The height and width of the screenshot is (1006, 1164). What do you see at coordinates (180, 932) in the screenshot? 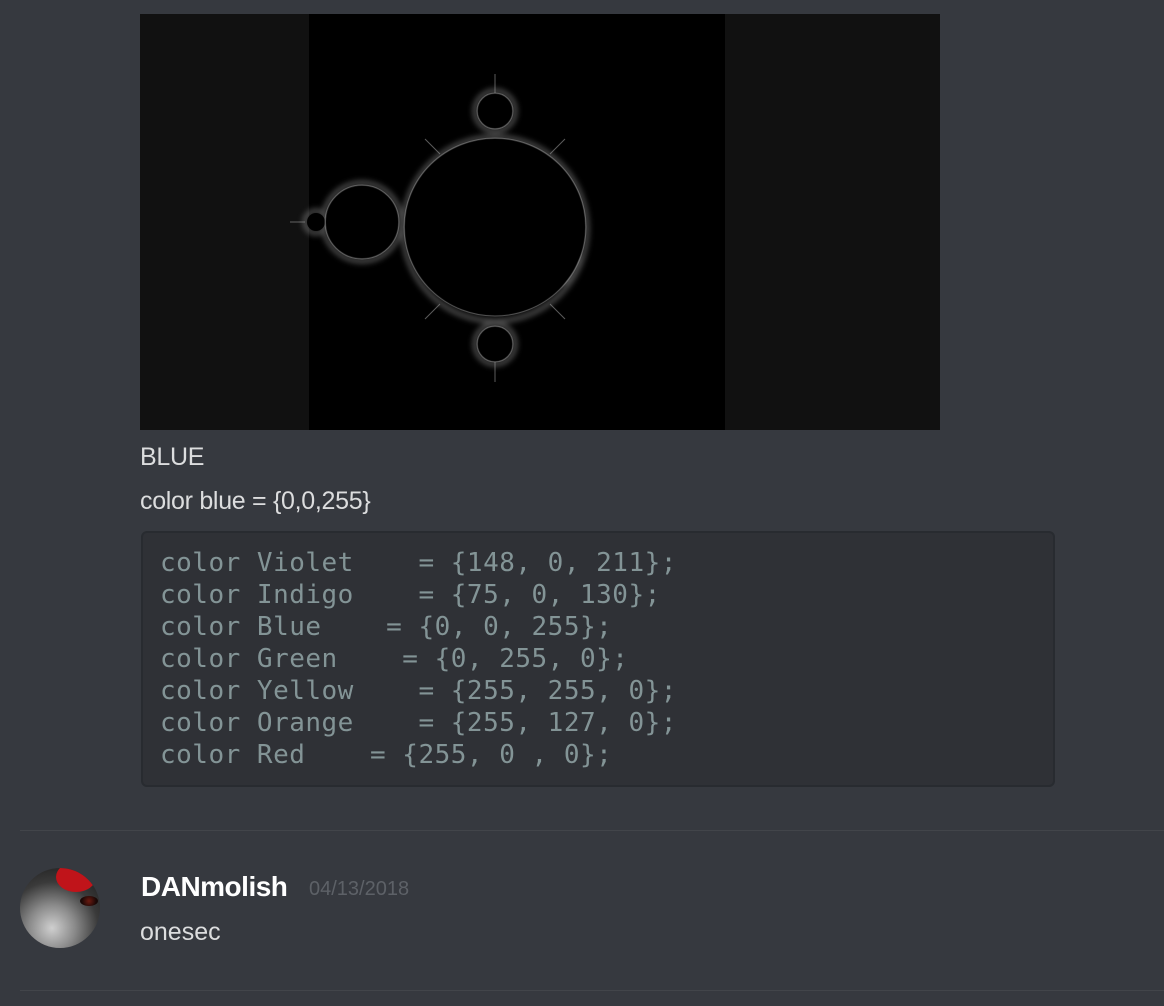
I see `message-content: onesec` at bounding box center [180, 932].